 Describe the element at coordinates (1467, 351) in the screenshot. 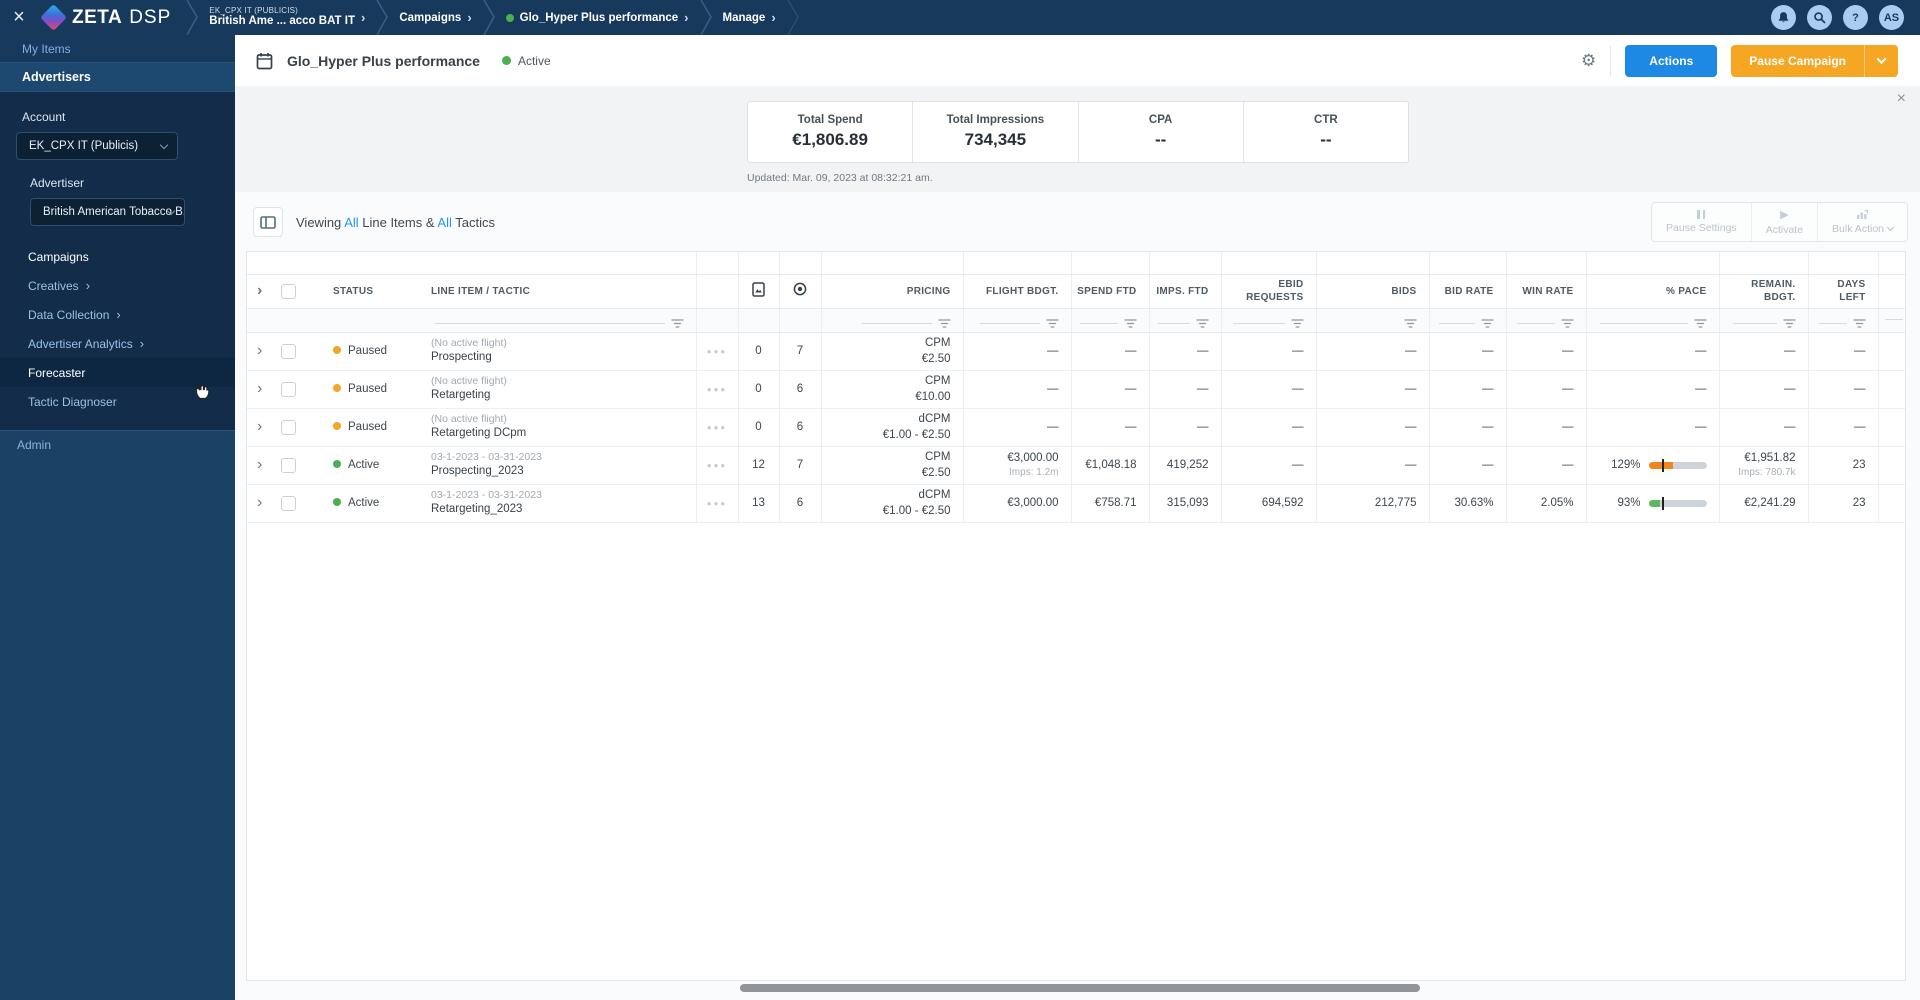

I see `bid-rate-cell: —` at that location.